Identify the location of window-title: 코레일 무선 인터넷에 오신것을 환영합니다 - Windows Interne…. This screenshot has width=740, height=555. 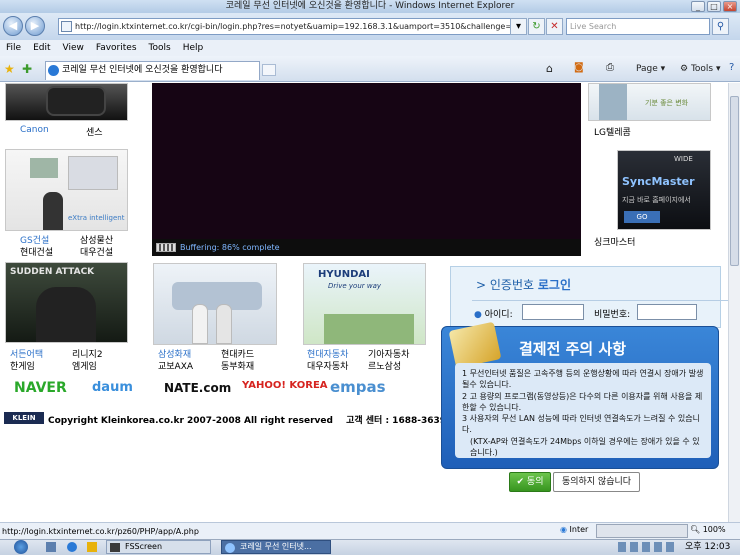
(370, 6).